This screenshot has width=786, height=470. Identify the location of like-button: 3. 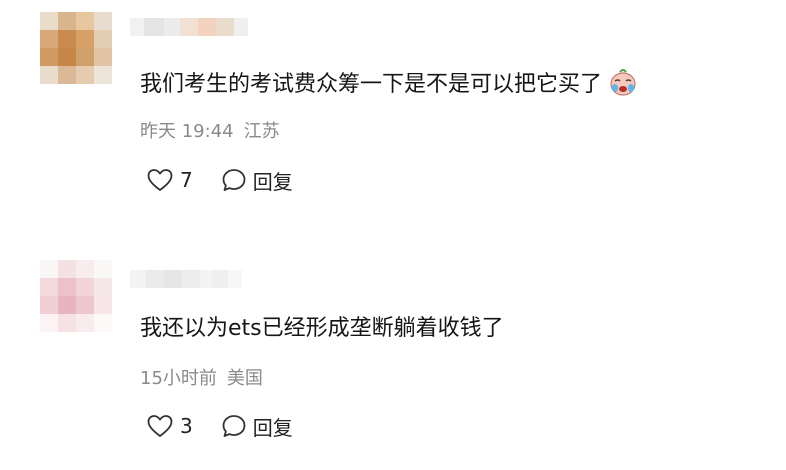
(169, 426).